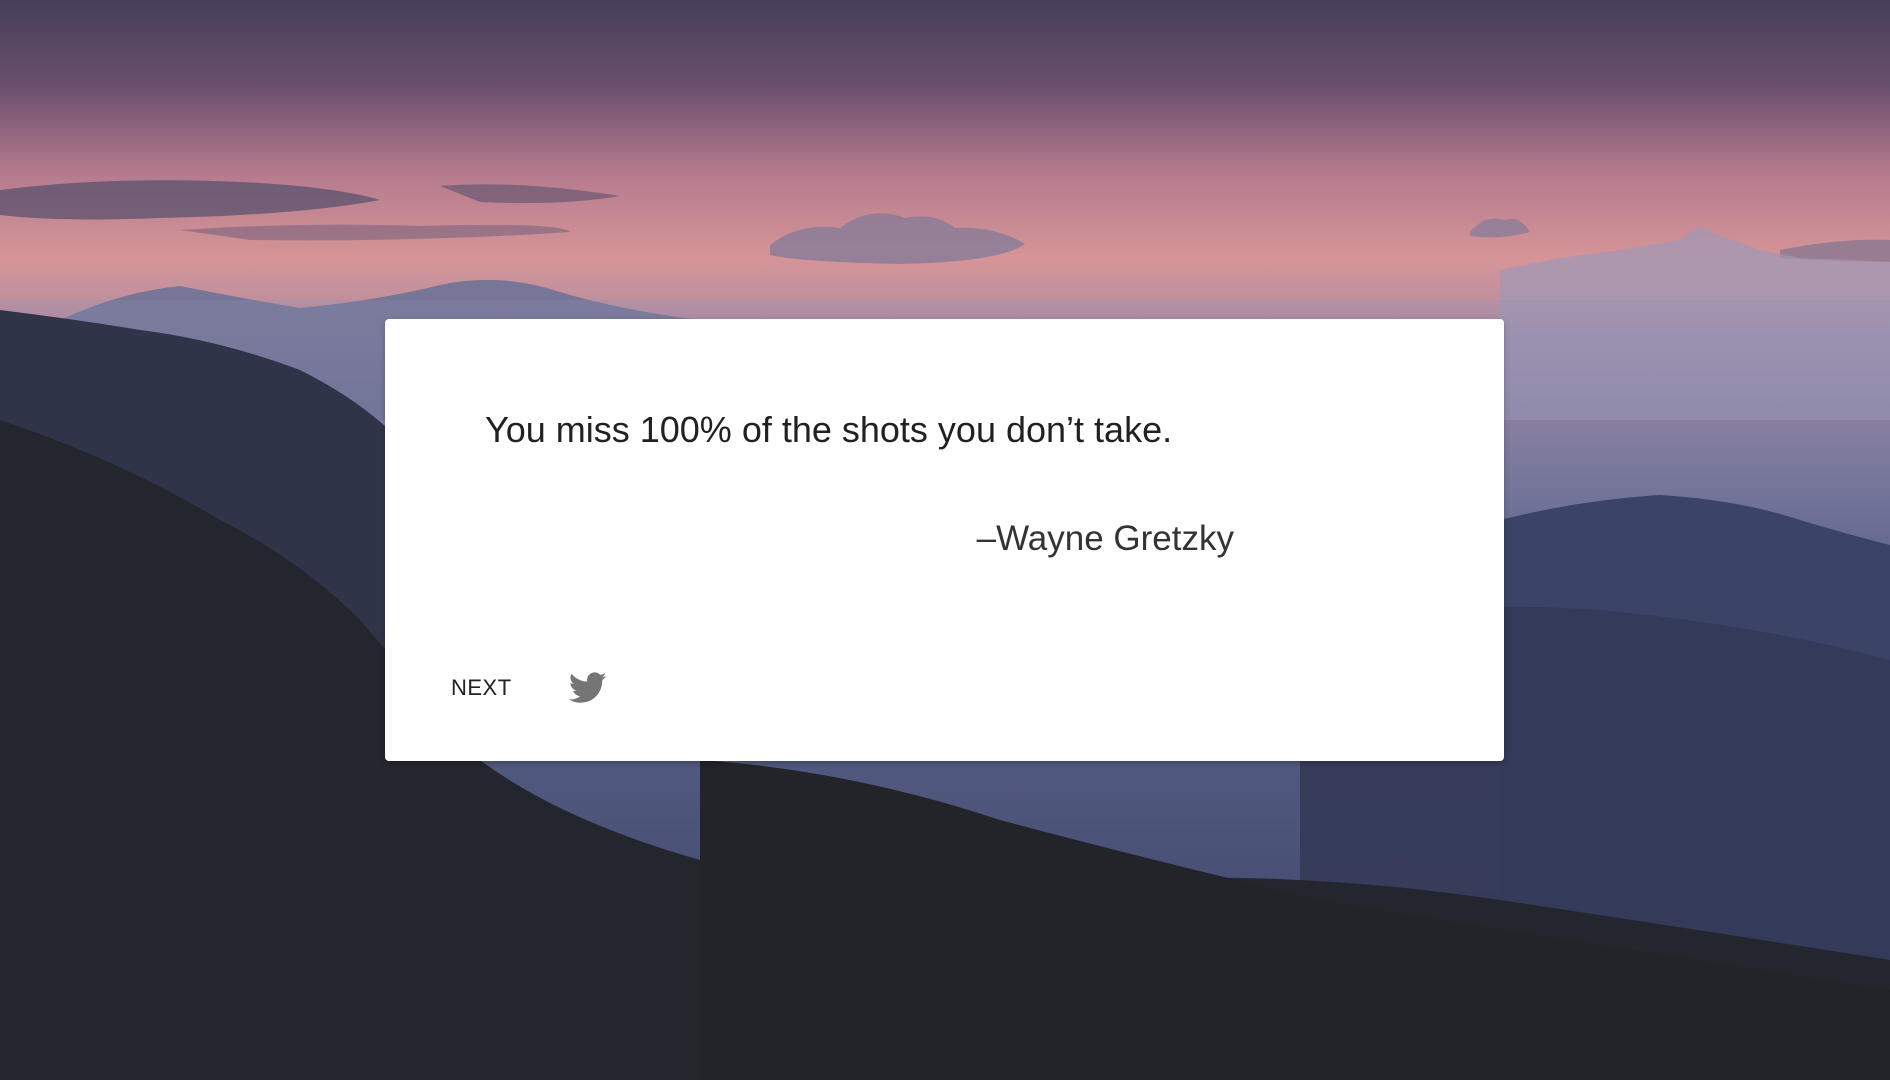  Describe the element at coordinates (481, 688) in the screenshot. I see `next-quote-button: NEXT` at that location.